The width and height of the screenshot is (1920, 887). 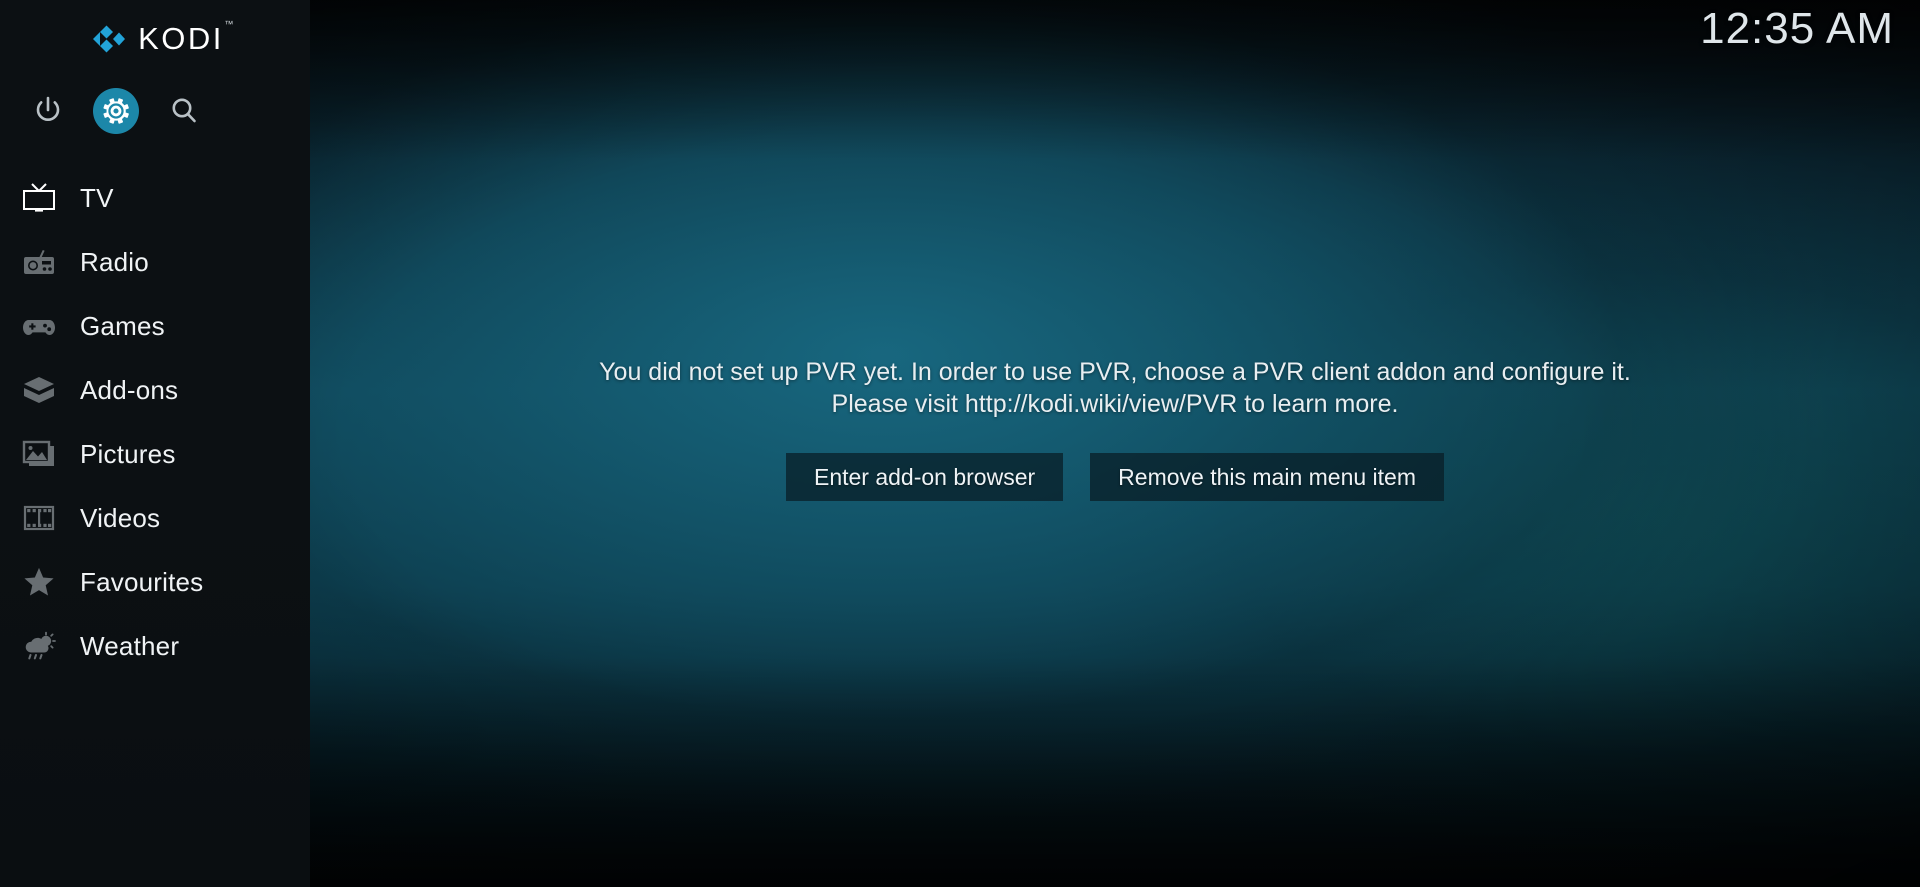 What do you see at coordinates (39, 326) in the screenshot?
I see `gamepad-icon` at bounding box center [39, 326].